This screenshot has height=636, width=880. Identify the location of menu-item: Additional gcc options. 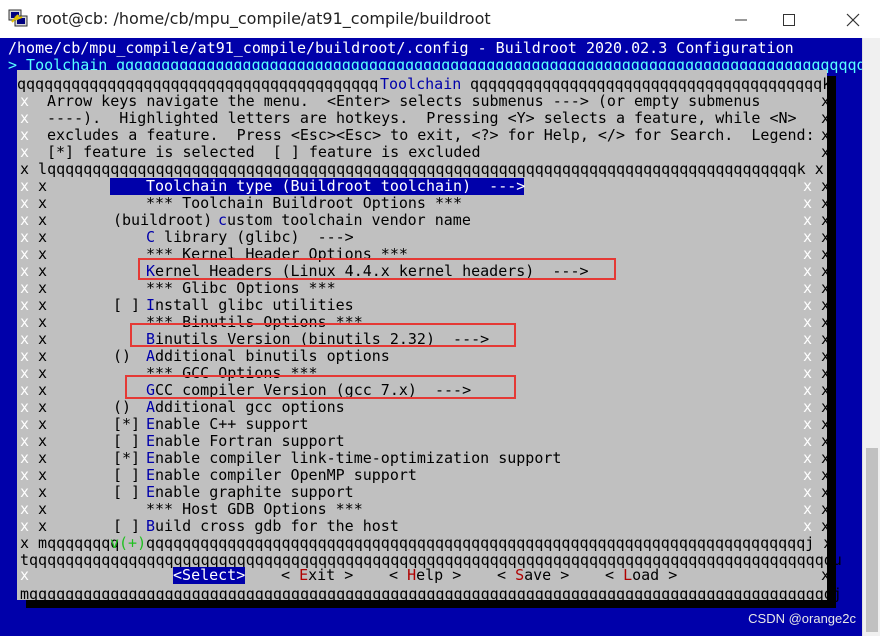
(245, 407).